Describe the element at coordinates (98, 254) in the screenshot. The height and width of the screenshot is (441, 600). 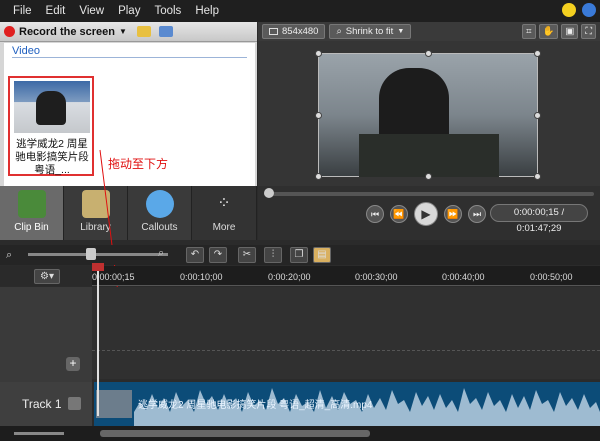
I see `zoom-slider-track` at that location.